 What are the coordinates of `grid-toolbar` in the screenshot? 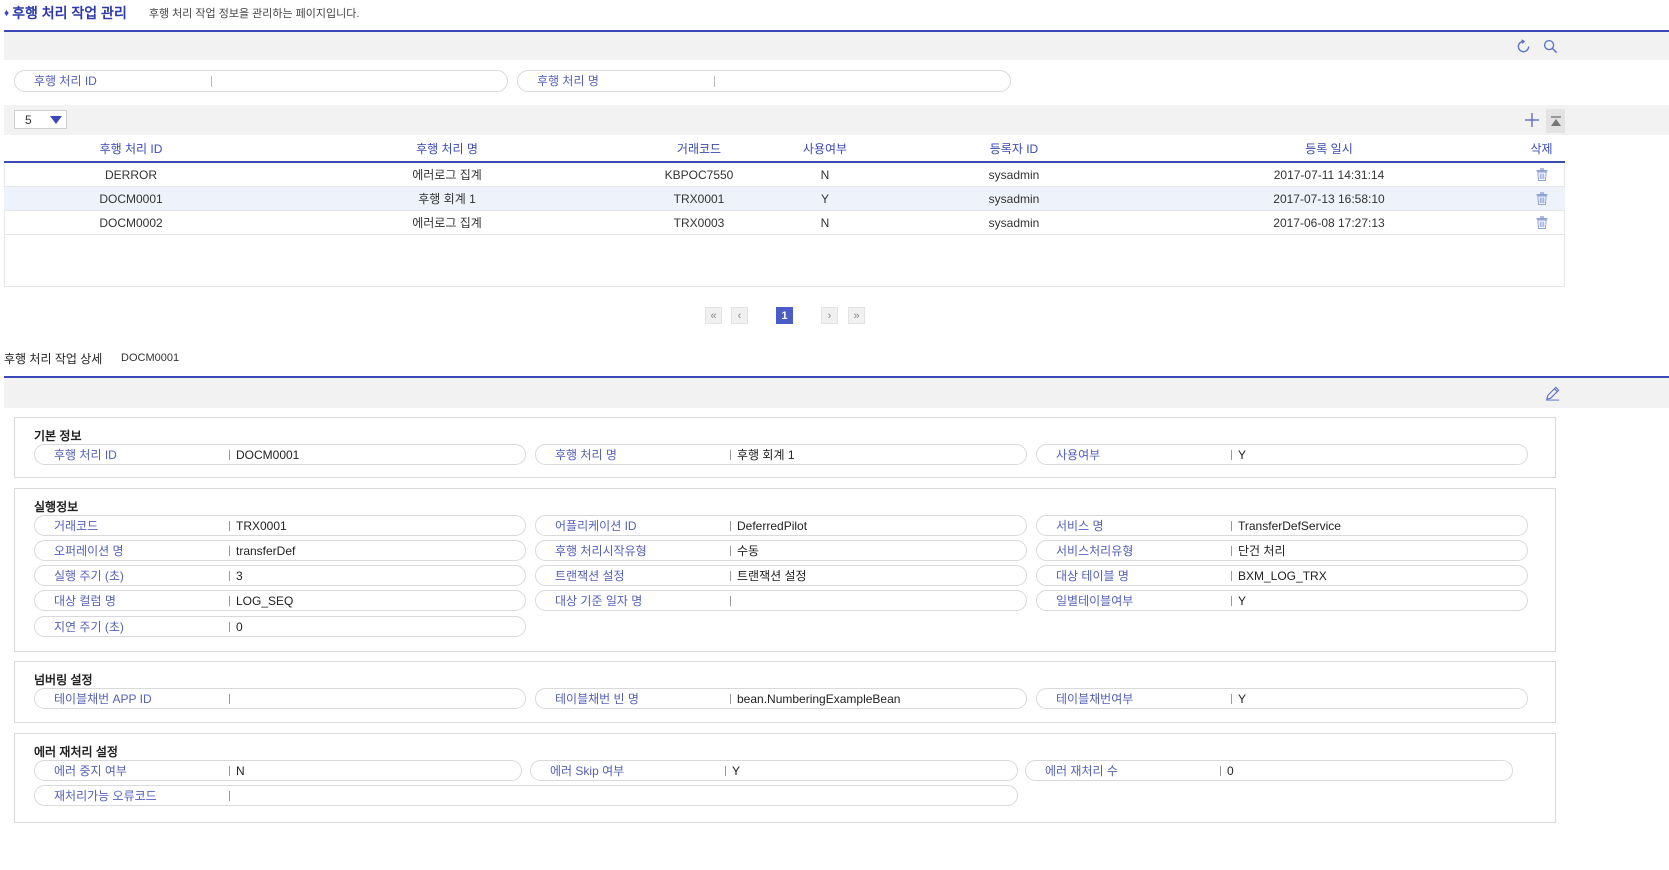 It's located at (836, 120).